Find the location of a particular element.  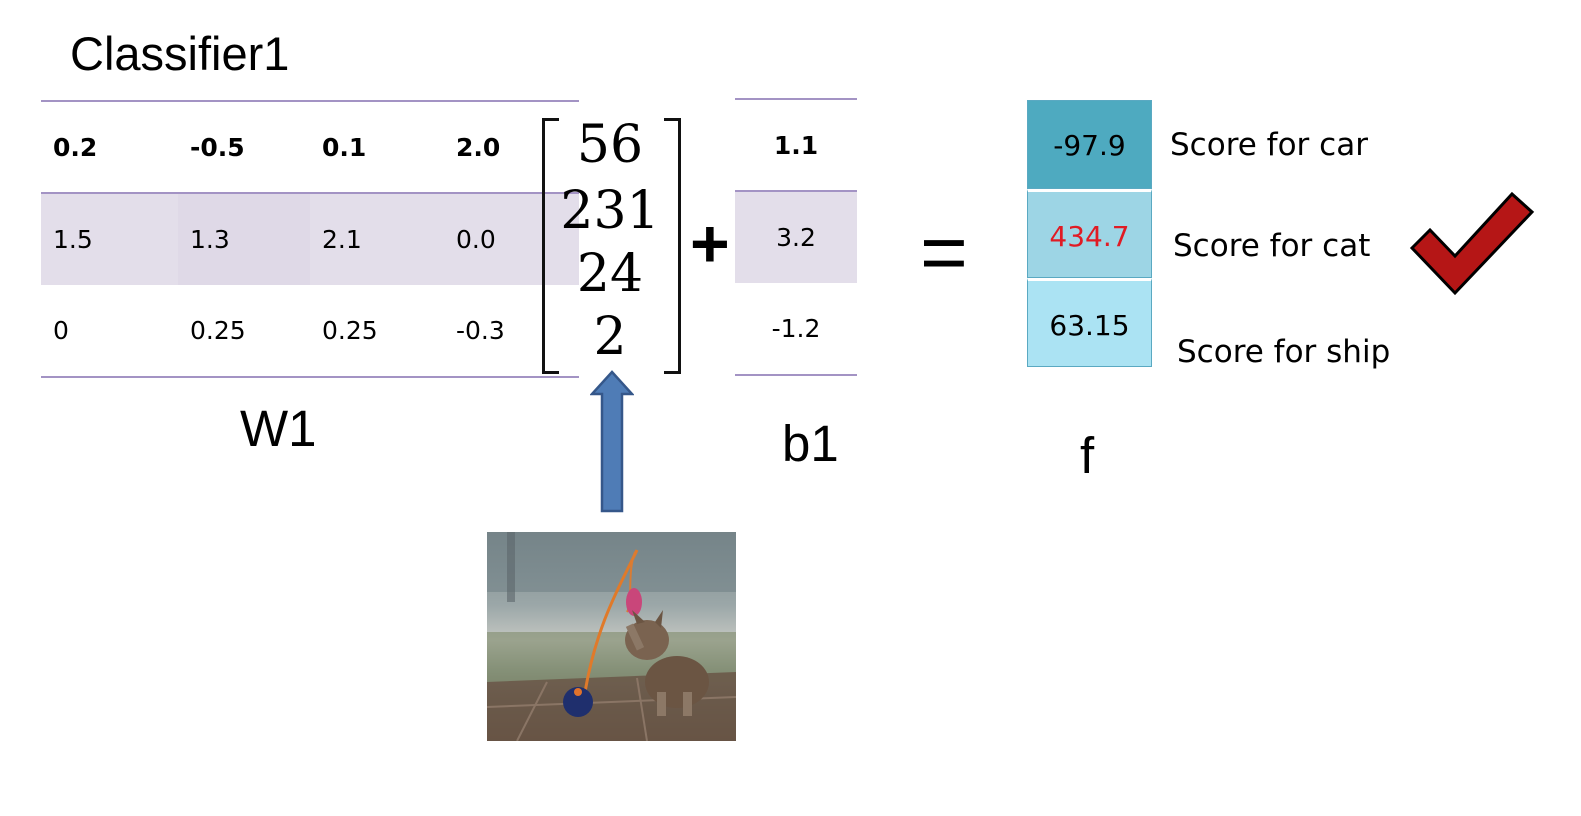

kitten-photo is located at coordinates (611, 636).